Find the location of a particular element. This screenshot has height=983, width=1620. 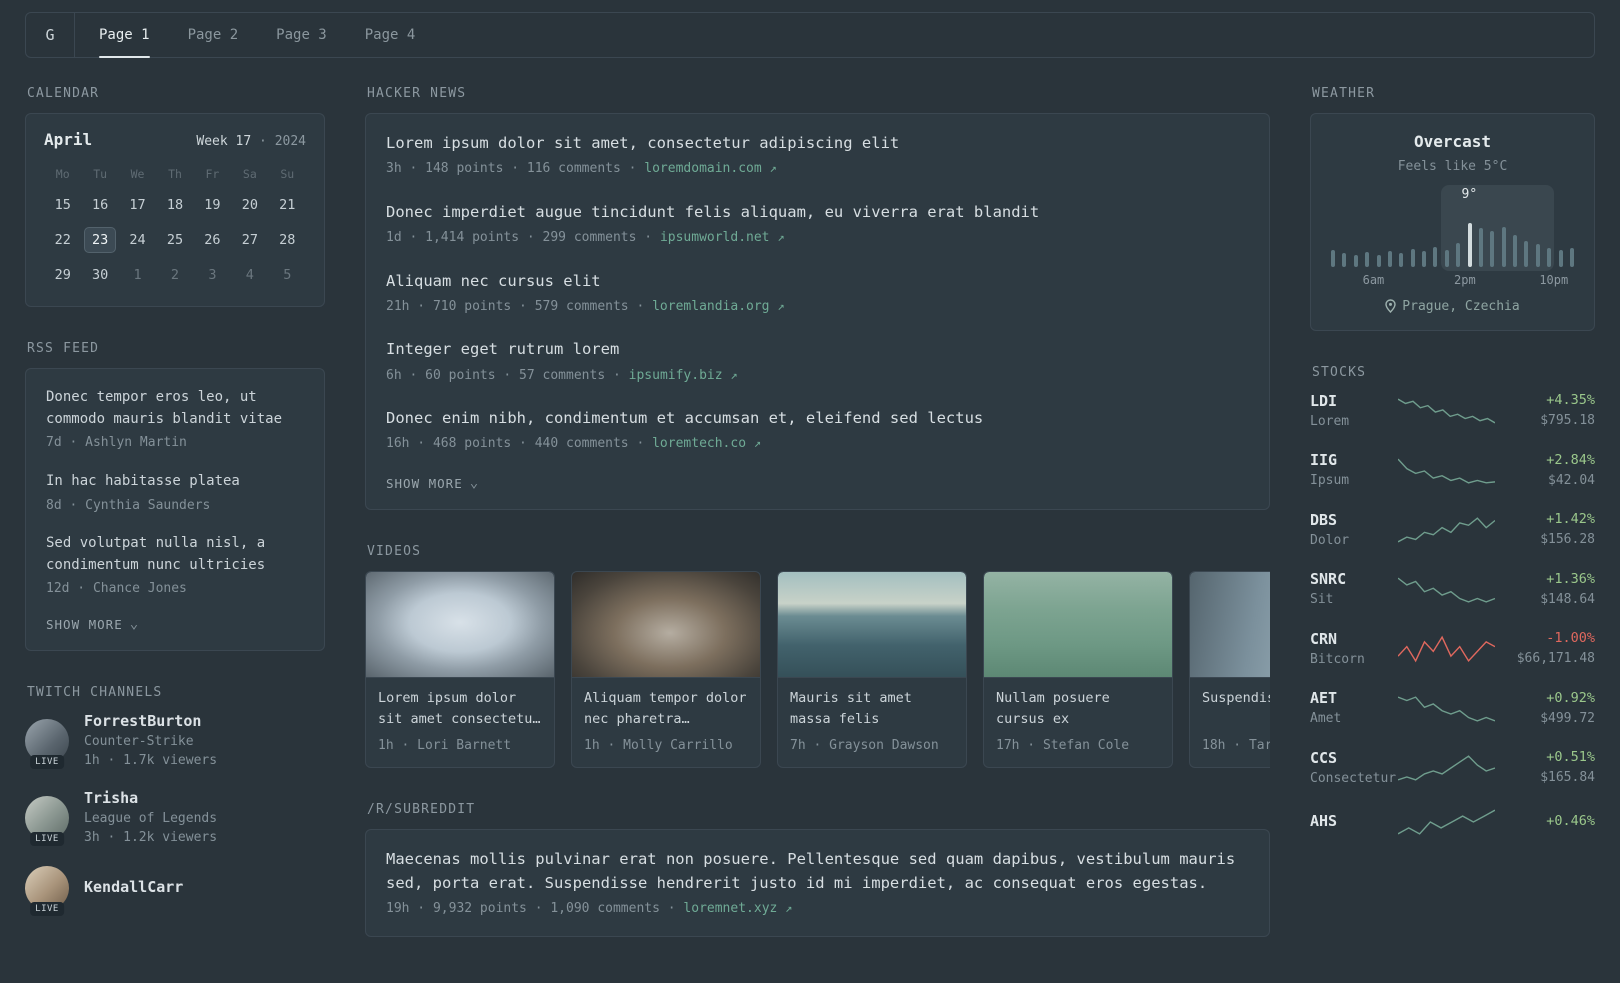

hn-item-domain-link: ipsumify.biz ↗ is located at coordinates (683, 375).